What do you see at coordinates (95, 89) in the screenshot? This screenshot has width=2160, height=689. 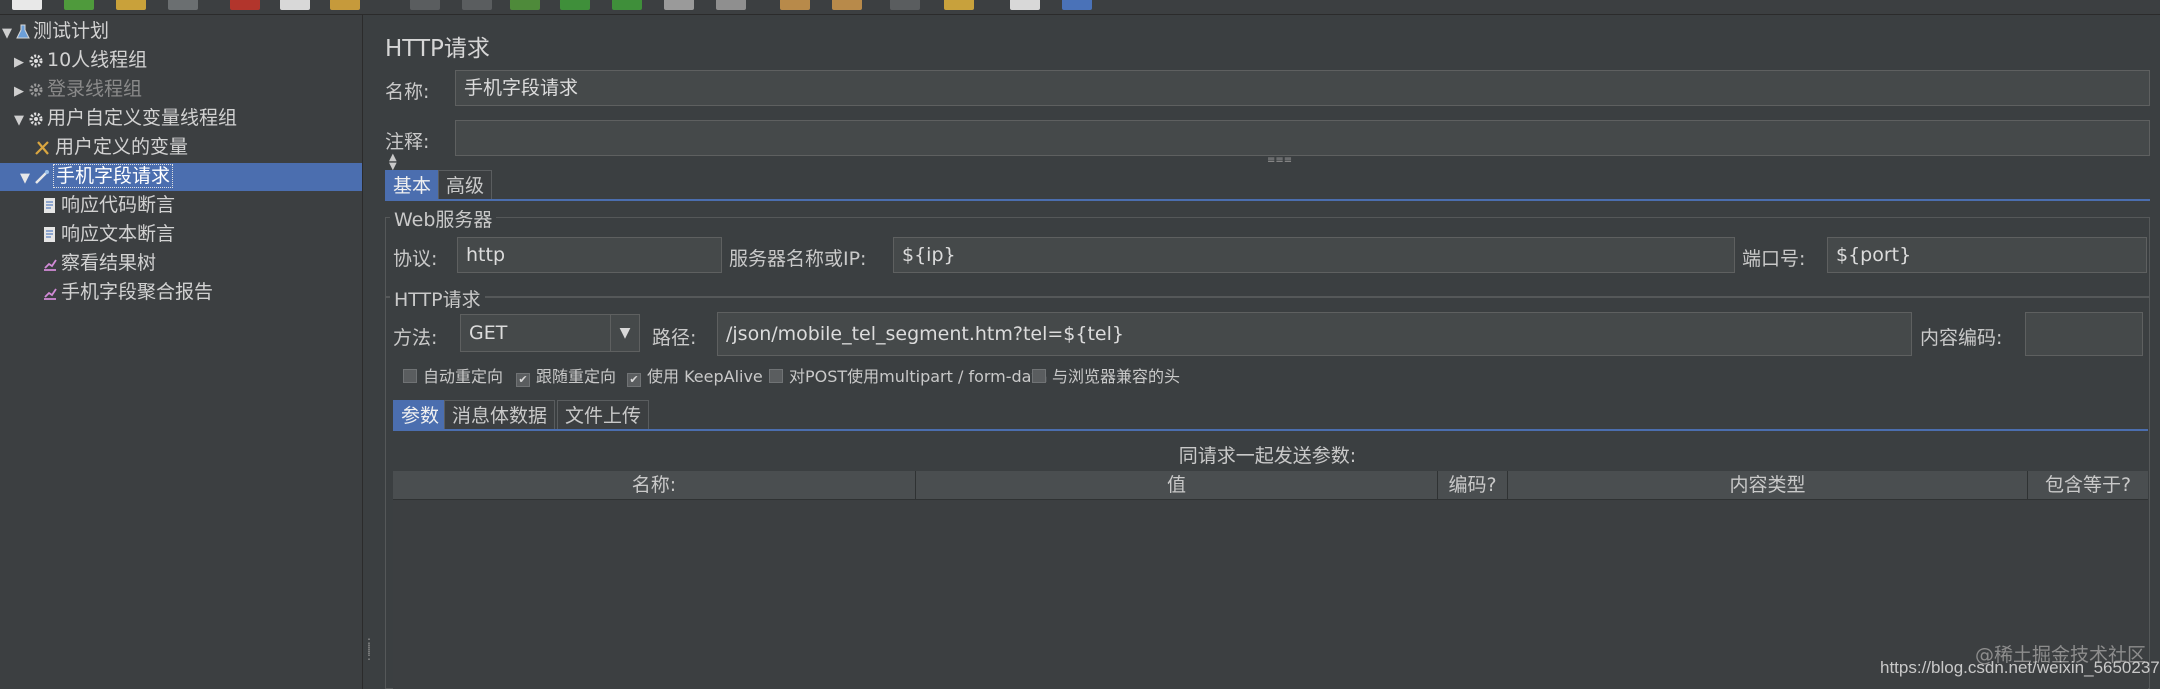 I see `tree-node-label: 登录线程组` at bounding box center [95, 89].